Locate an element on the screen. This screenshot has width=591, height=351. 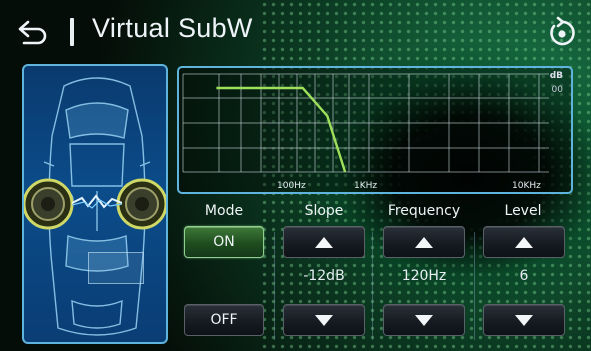
reset-button is located at coordinates (562, 33).